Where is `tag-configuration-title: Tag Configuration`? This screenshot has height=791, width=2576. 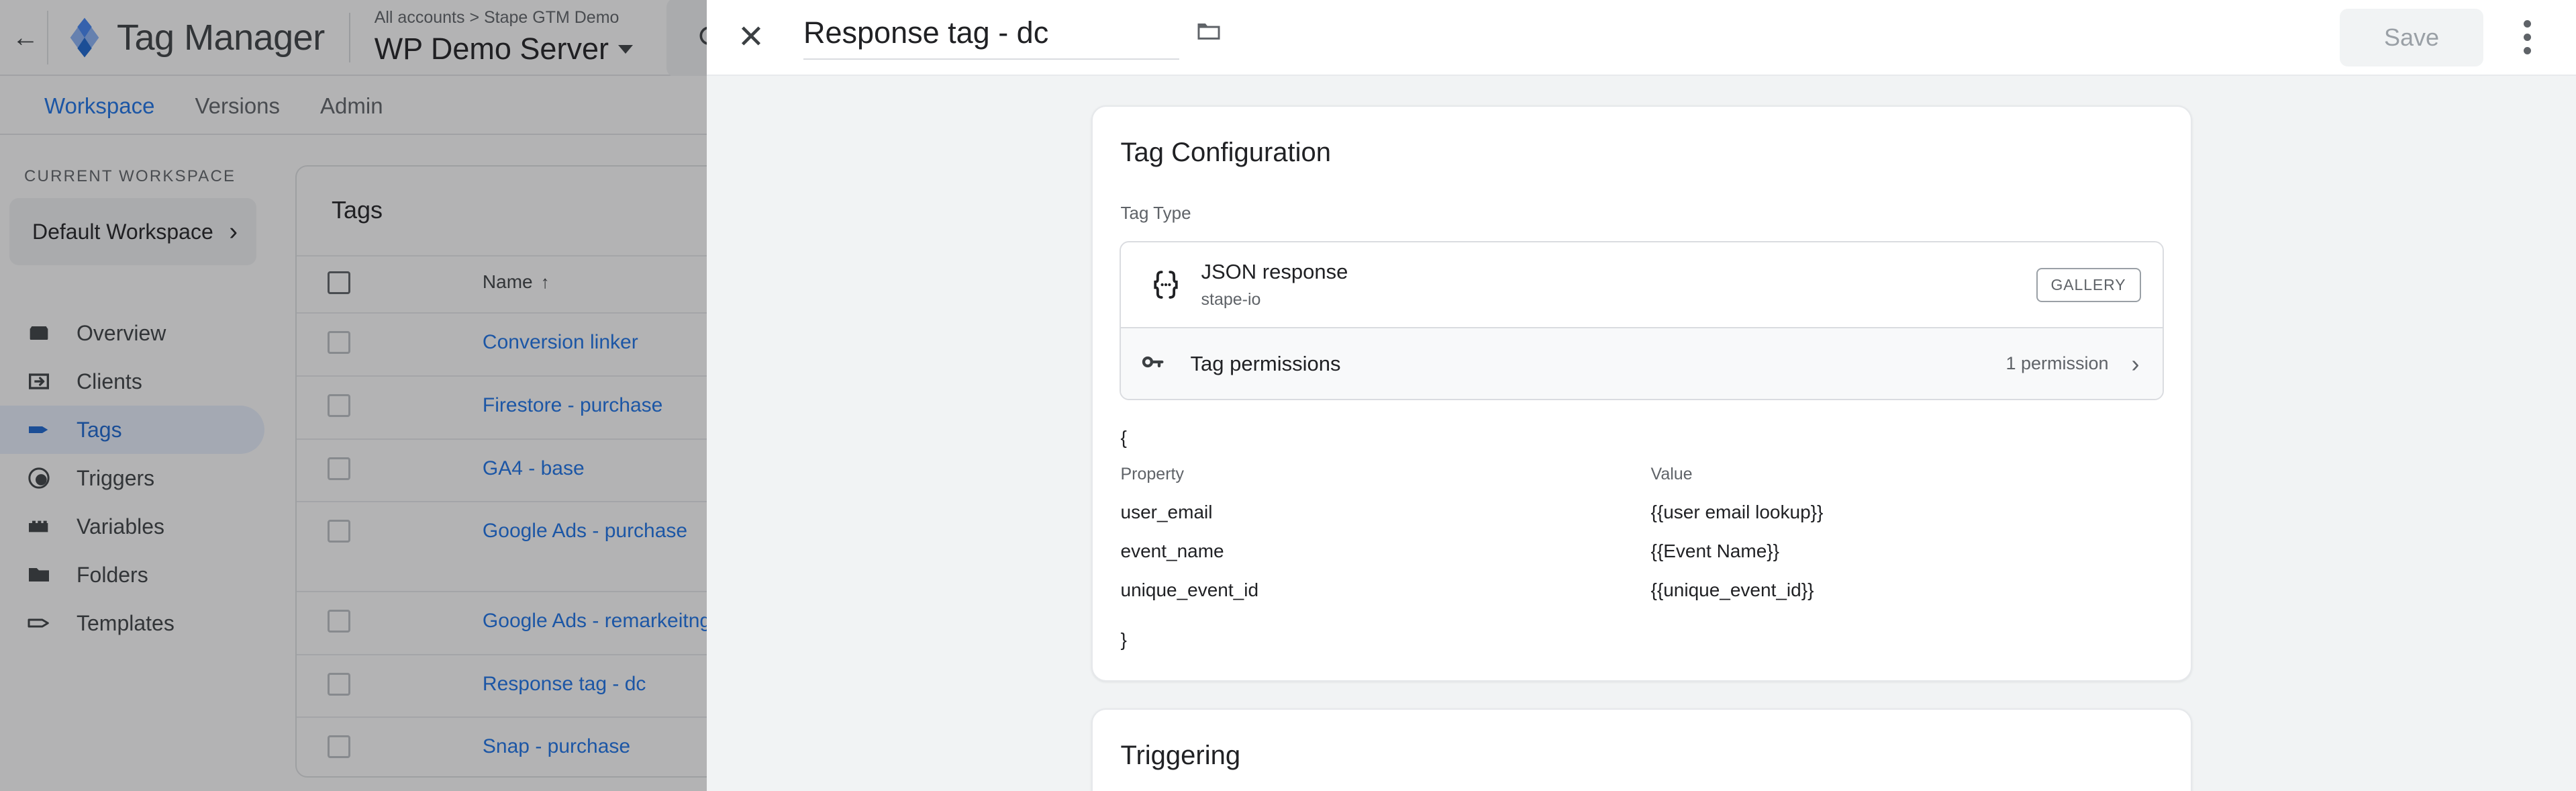
tag-configuration-title: Tag Configuration is located at coordinates (1226, 152).